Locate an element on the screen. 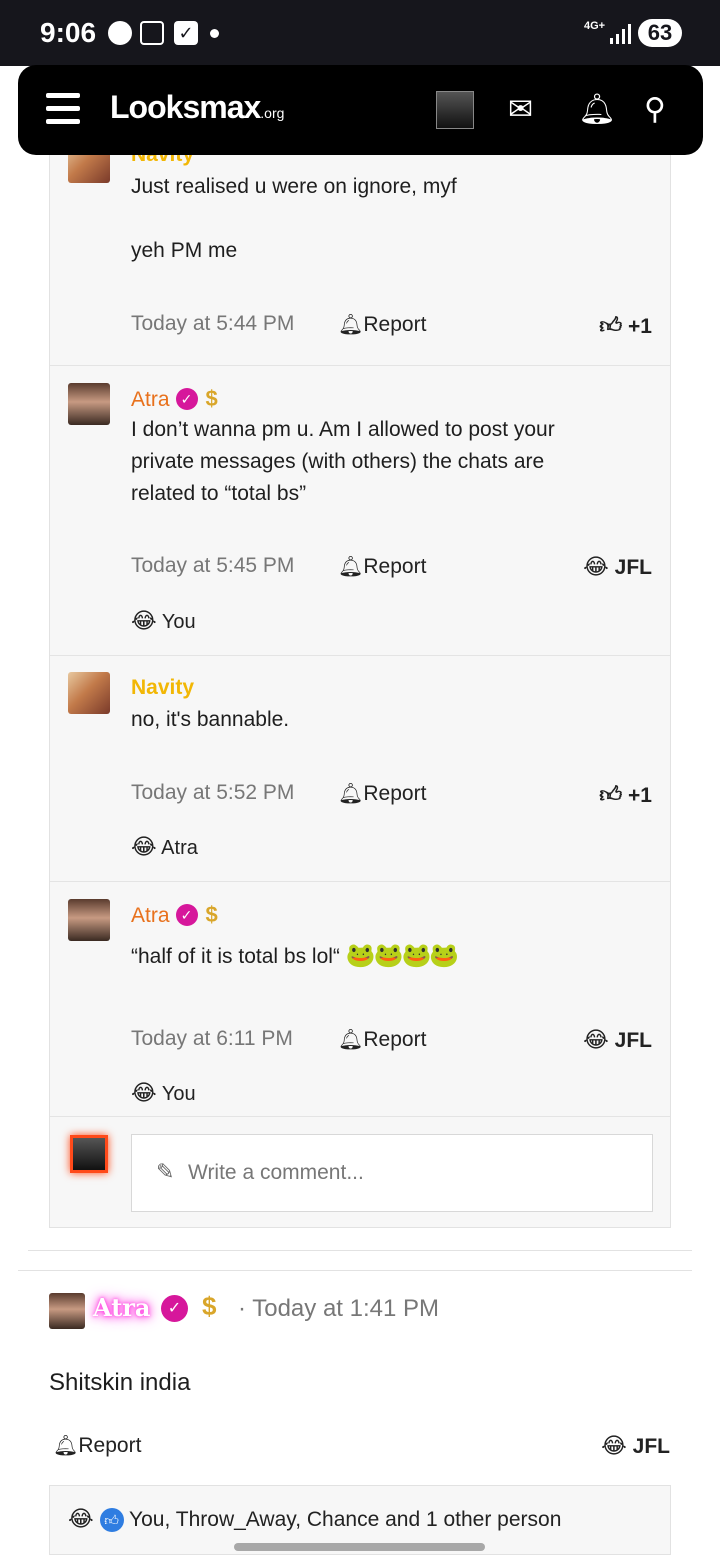 Image resolution: width=720 pixels, height=1560 pixels. comment-time: Today at 5:44 PM is located at coordinates (212, 324).